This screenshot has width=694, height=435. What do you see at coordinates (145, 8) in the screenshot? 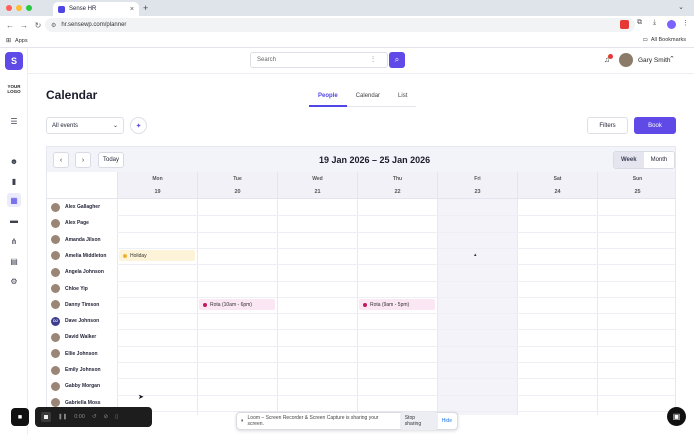
I see `new-tab-button: +` at bounding box center [145, 8].